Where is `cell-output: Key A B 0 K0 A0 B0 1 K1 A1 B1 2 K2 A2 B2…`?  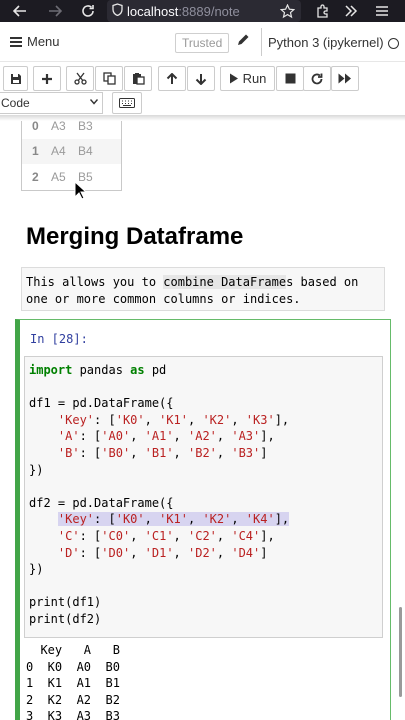
cell-output: Key A B 0 K0 A0 B0 1 K1 A1 B1 2 K2 A2 B2… is located at coordinates (73, 681).